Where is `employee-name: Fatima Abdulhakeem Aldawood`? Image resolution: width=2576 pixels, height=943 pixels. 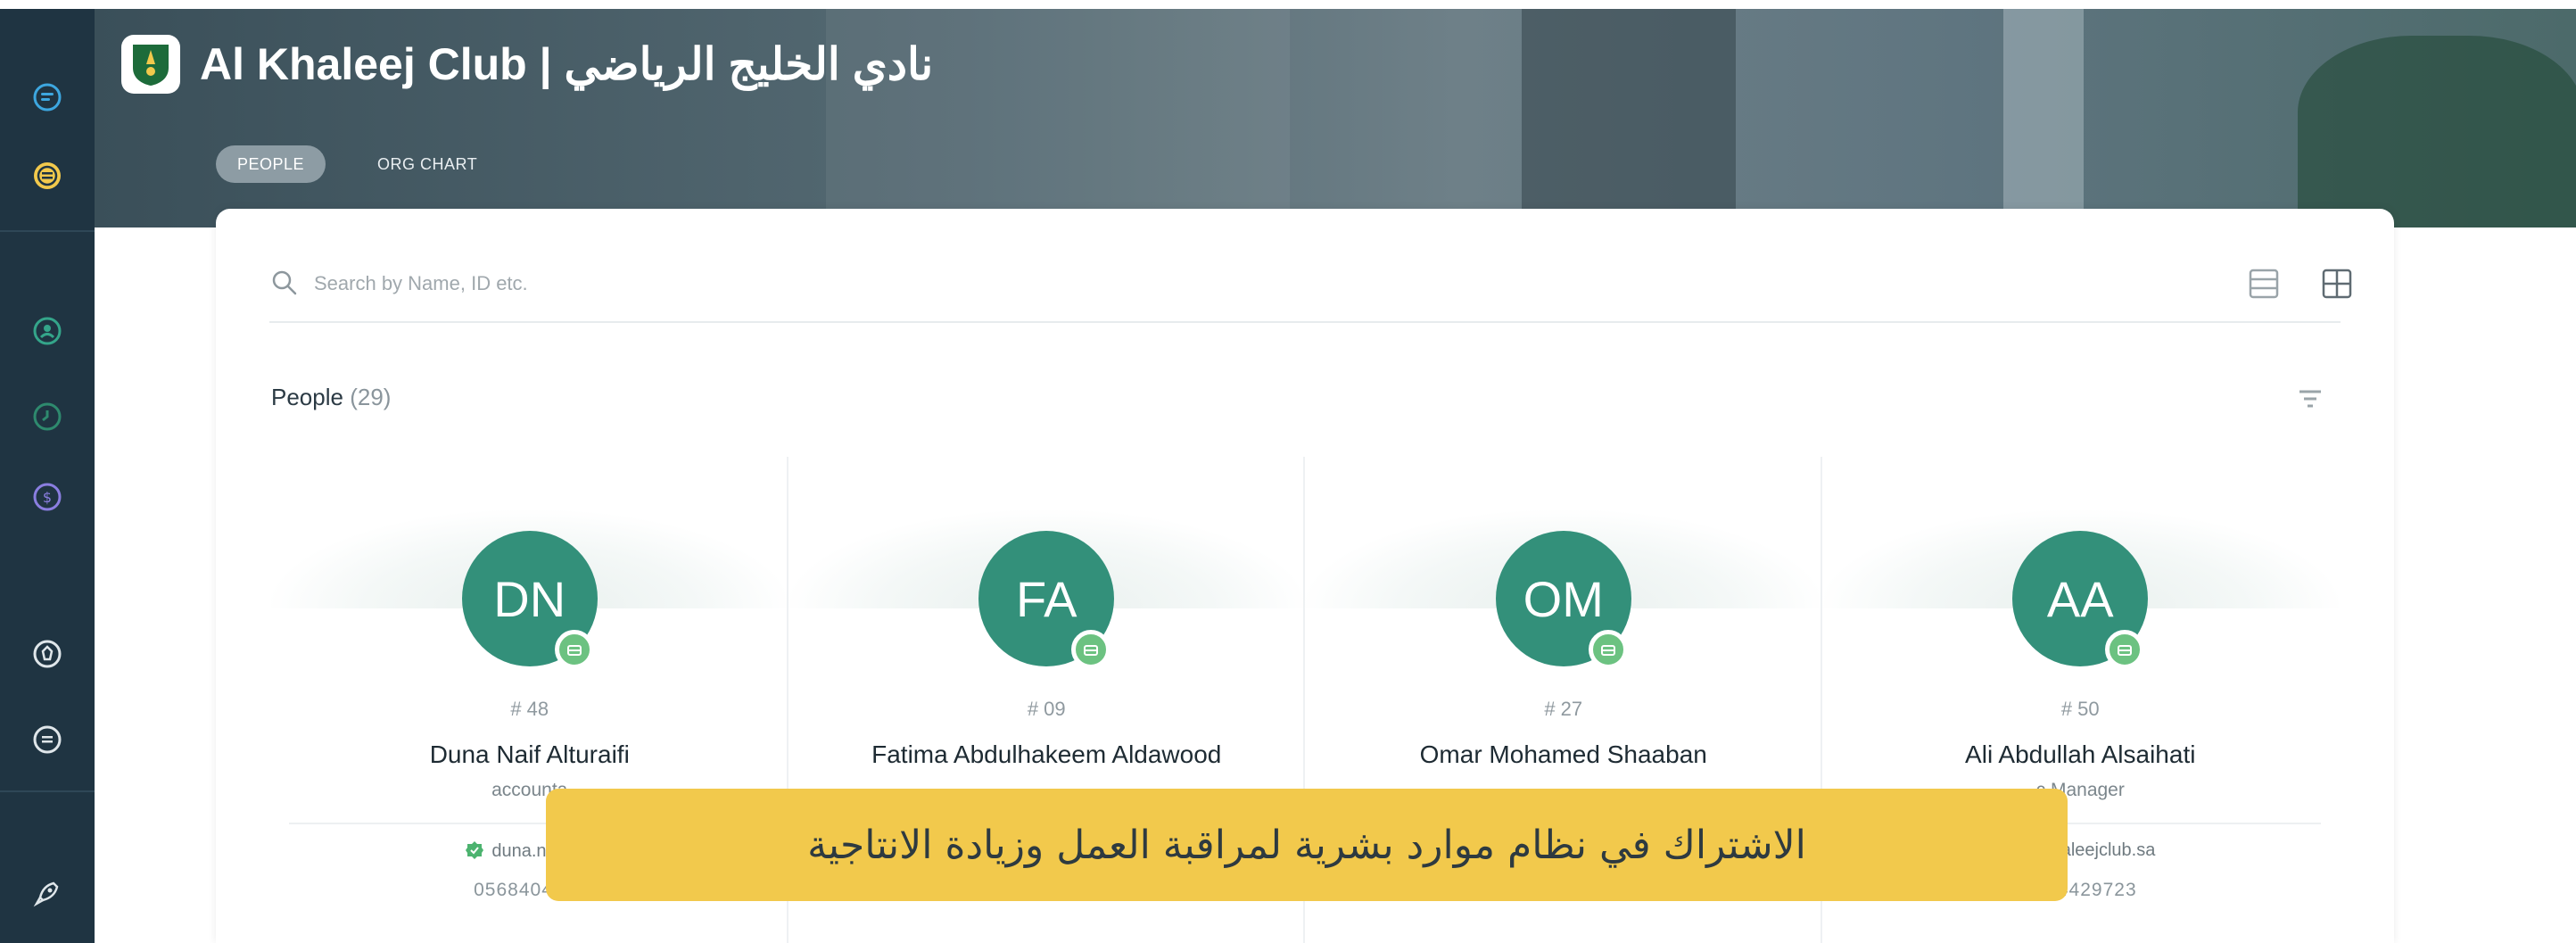
employee-name: Fatima Abdulhakeem Aldawood is located at coordinates (1047, 754).